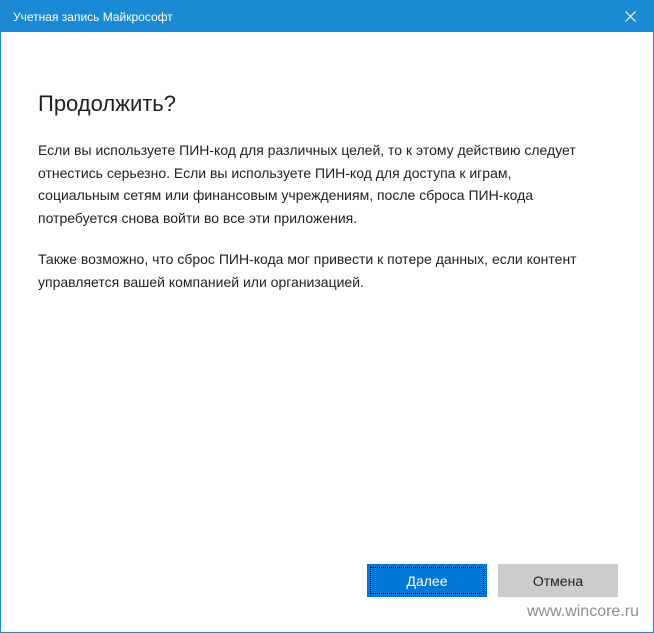 This screenshot has width=654, height=633. What do you see at coordinates (582, 611) in the screenshot?
I see `watermark-text: www.wincore.ru` at bounding box center [582, 611].